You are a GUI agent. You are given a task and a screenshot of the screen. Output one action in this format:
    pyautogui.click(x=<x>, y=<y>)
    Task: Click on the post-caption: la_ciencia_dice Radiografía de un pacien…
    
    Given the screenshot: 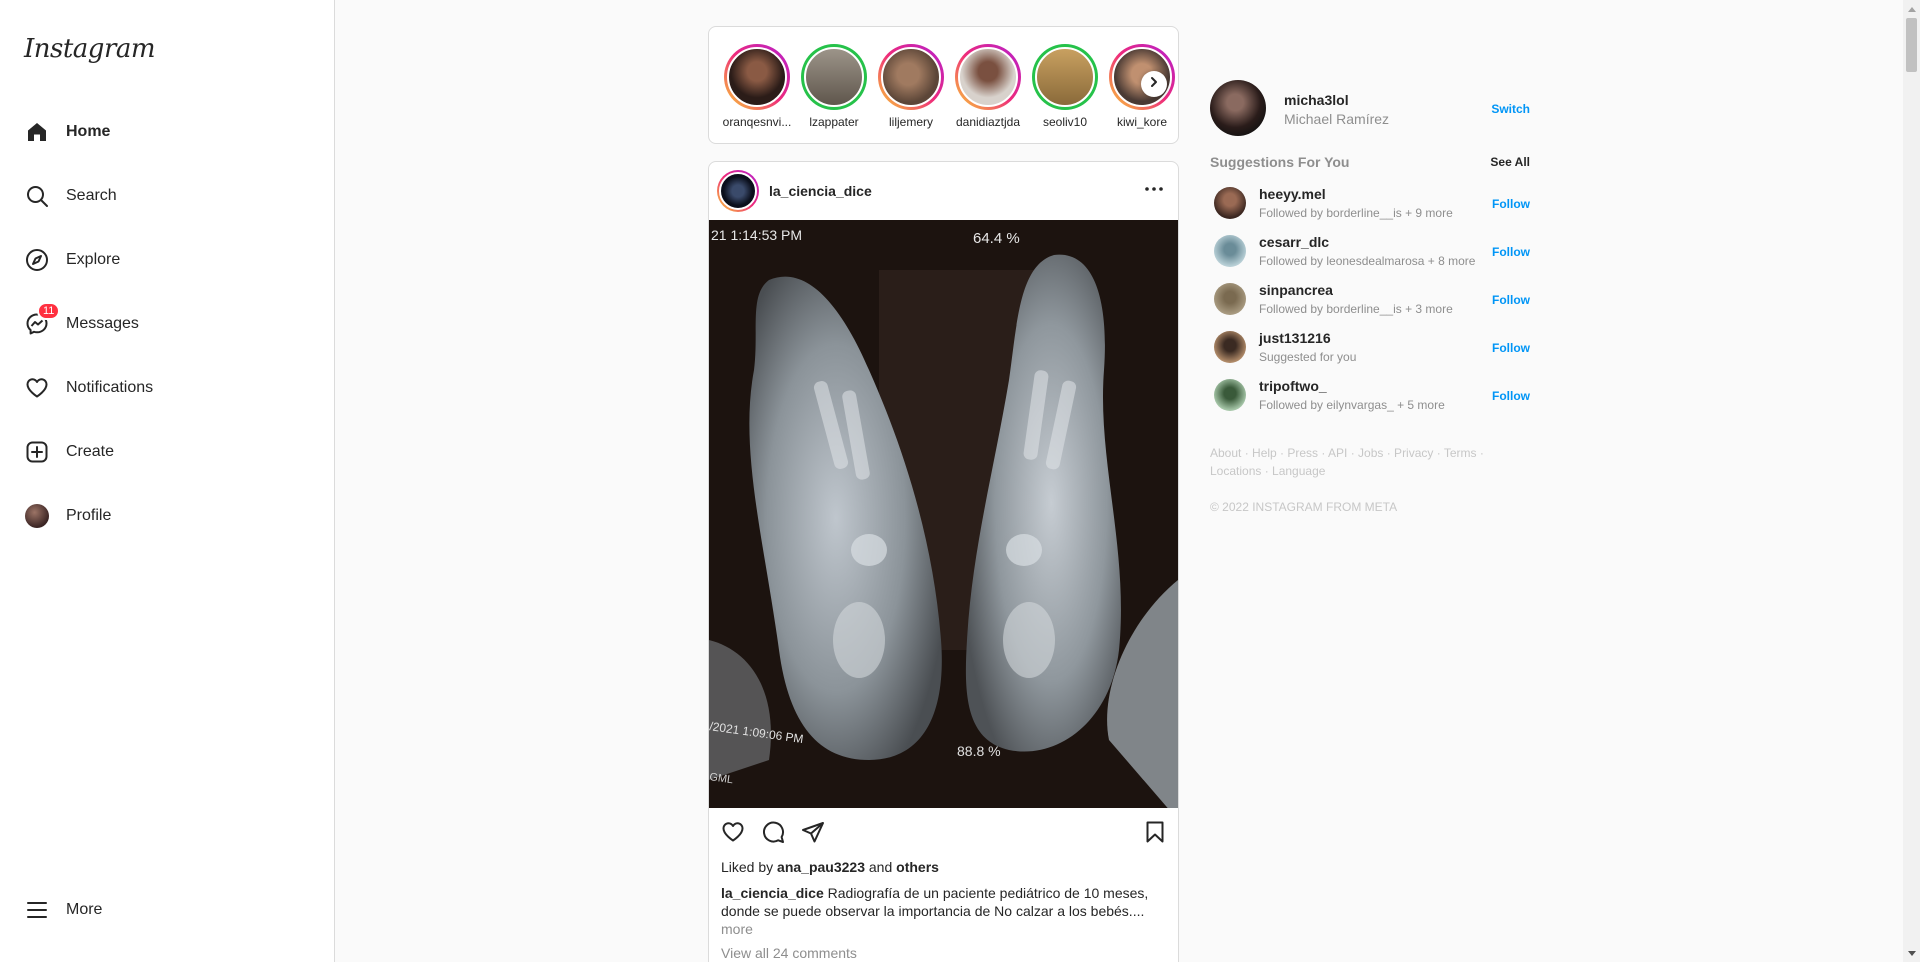 What is the action you would take?
    pyautogui.click(x=943, y=911)
    